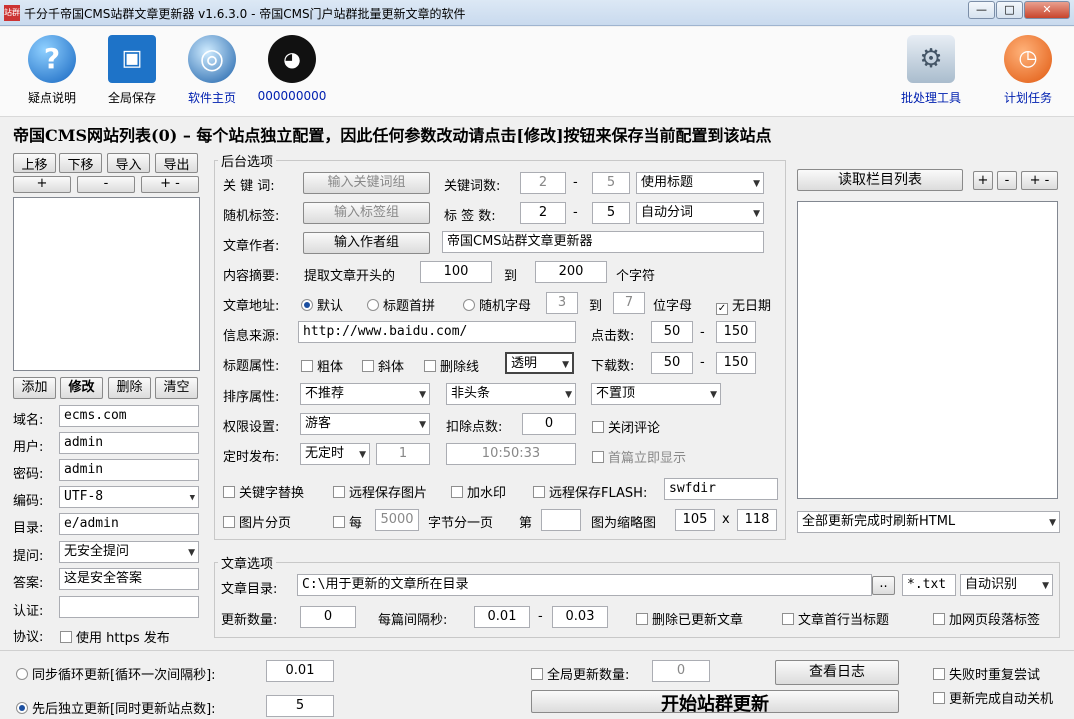  What do you see at coordinates (757, 520) in the screenshot?
I see `thumb-height-input: 118` at bounding box center [757, 520].